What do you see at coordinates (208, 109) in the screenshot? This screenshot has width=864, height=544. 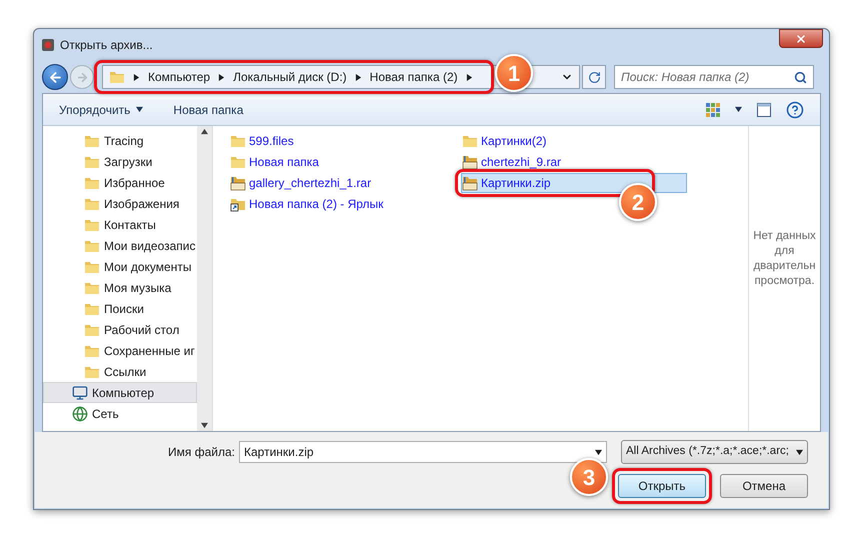 I see `new-folder-button: Новая папка` at bounding box center [208, 109].